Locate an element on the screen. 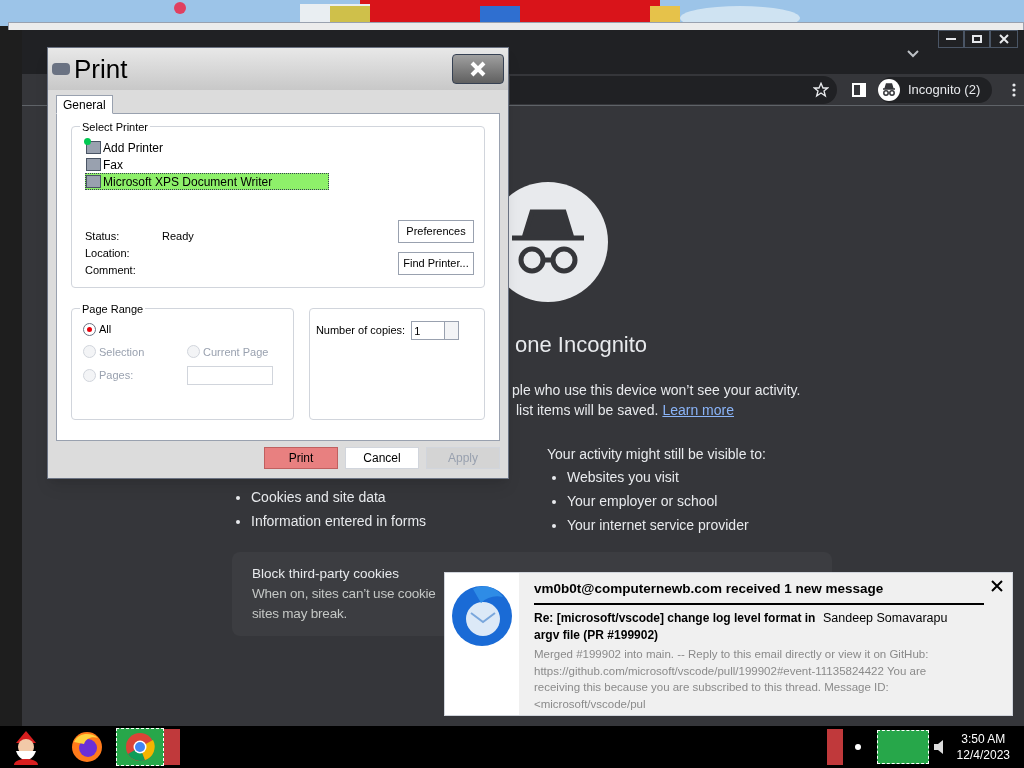 The width and height of the screenshot is (1024, 768). card-text: When on, sites can’t use cookie is located at coordinates (344, 594).